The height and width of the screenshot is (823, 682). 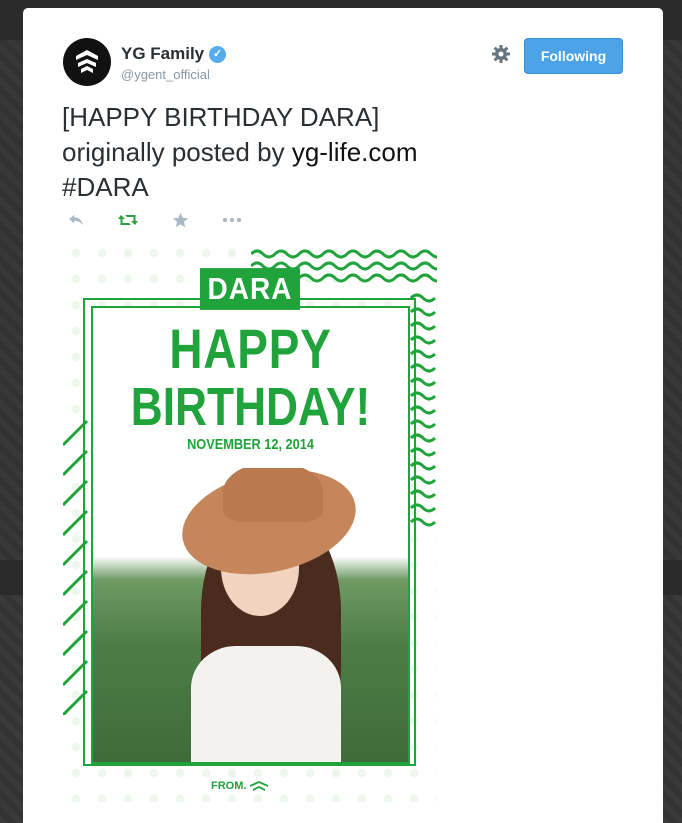 I want to click on favorite-icon, so click(x=180, y=220).